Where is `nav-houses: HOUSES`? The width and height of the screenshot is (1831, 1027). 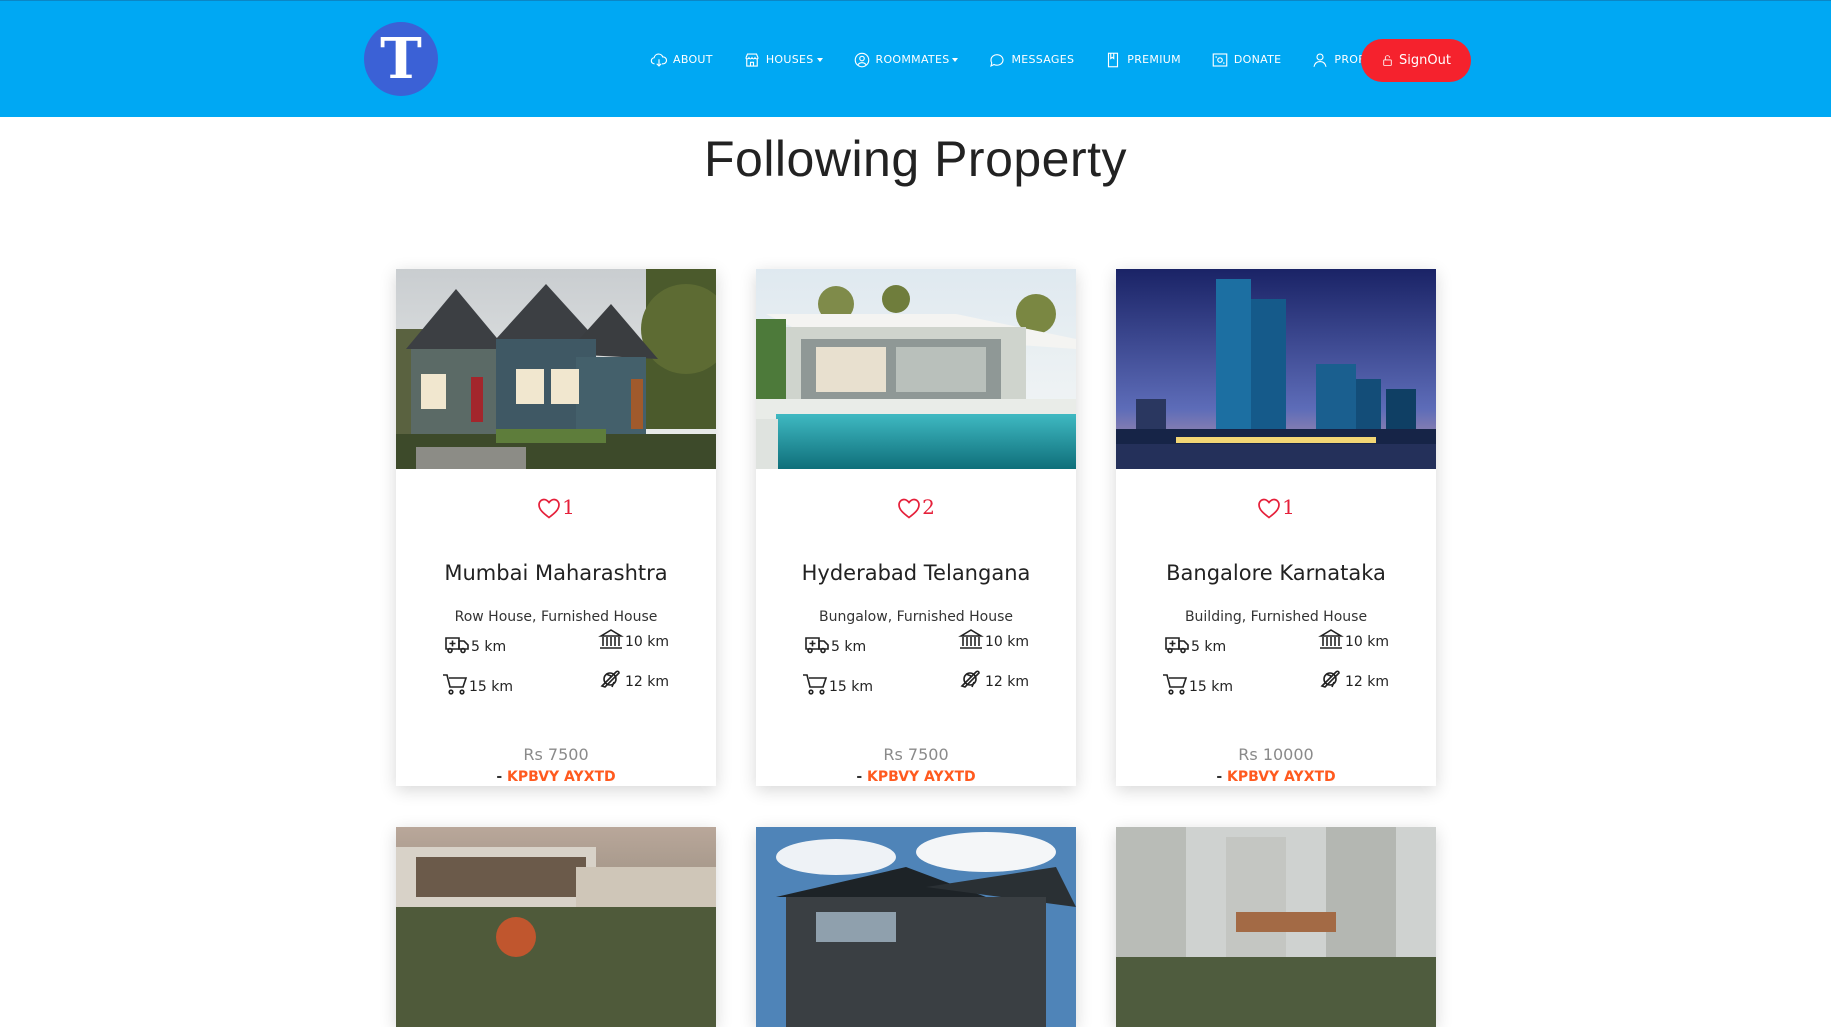 nav-houses: HOUSES is located at coordinates (783, 60).